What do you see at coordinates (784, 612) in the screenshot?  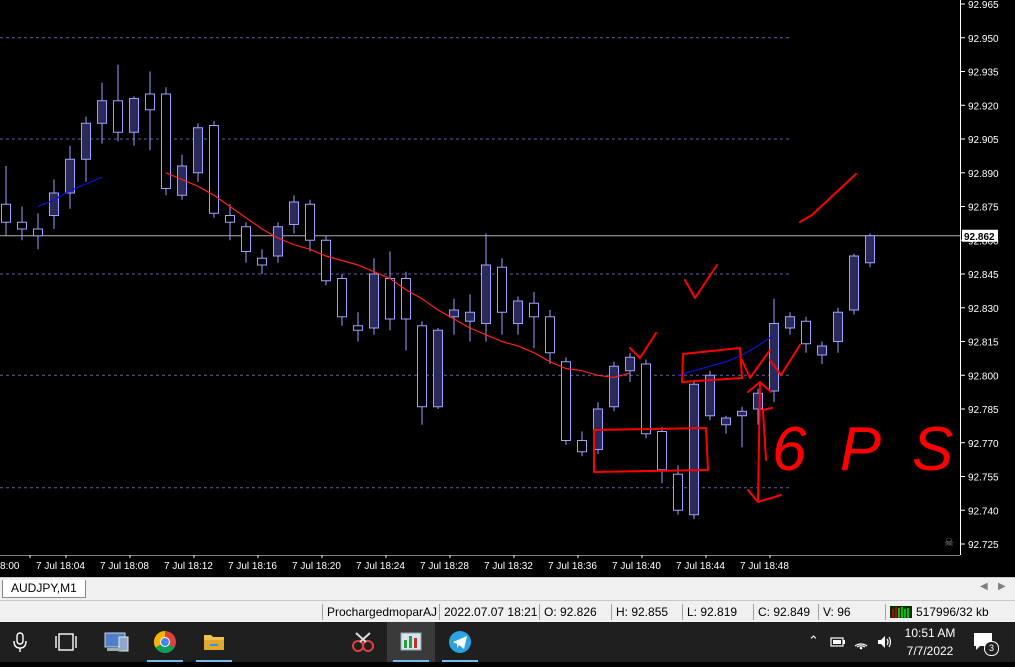 I see `status-close: C: 92.849` at bounding box center [784, 612].